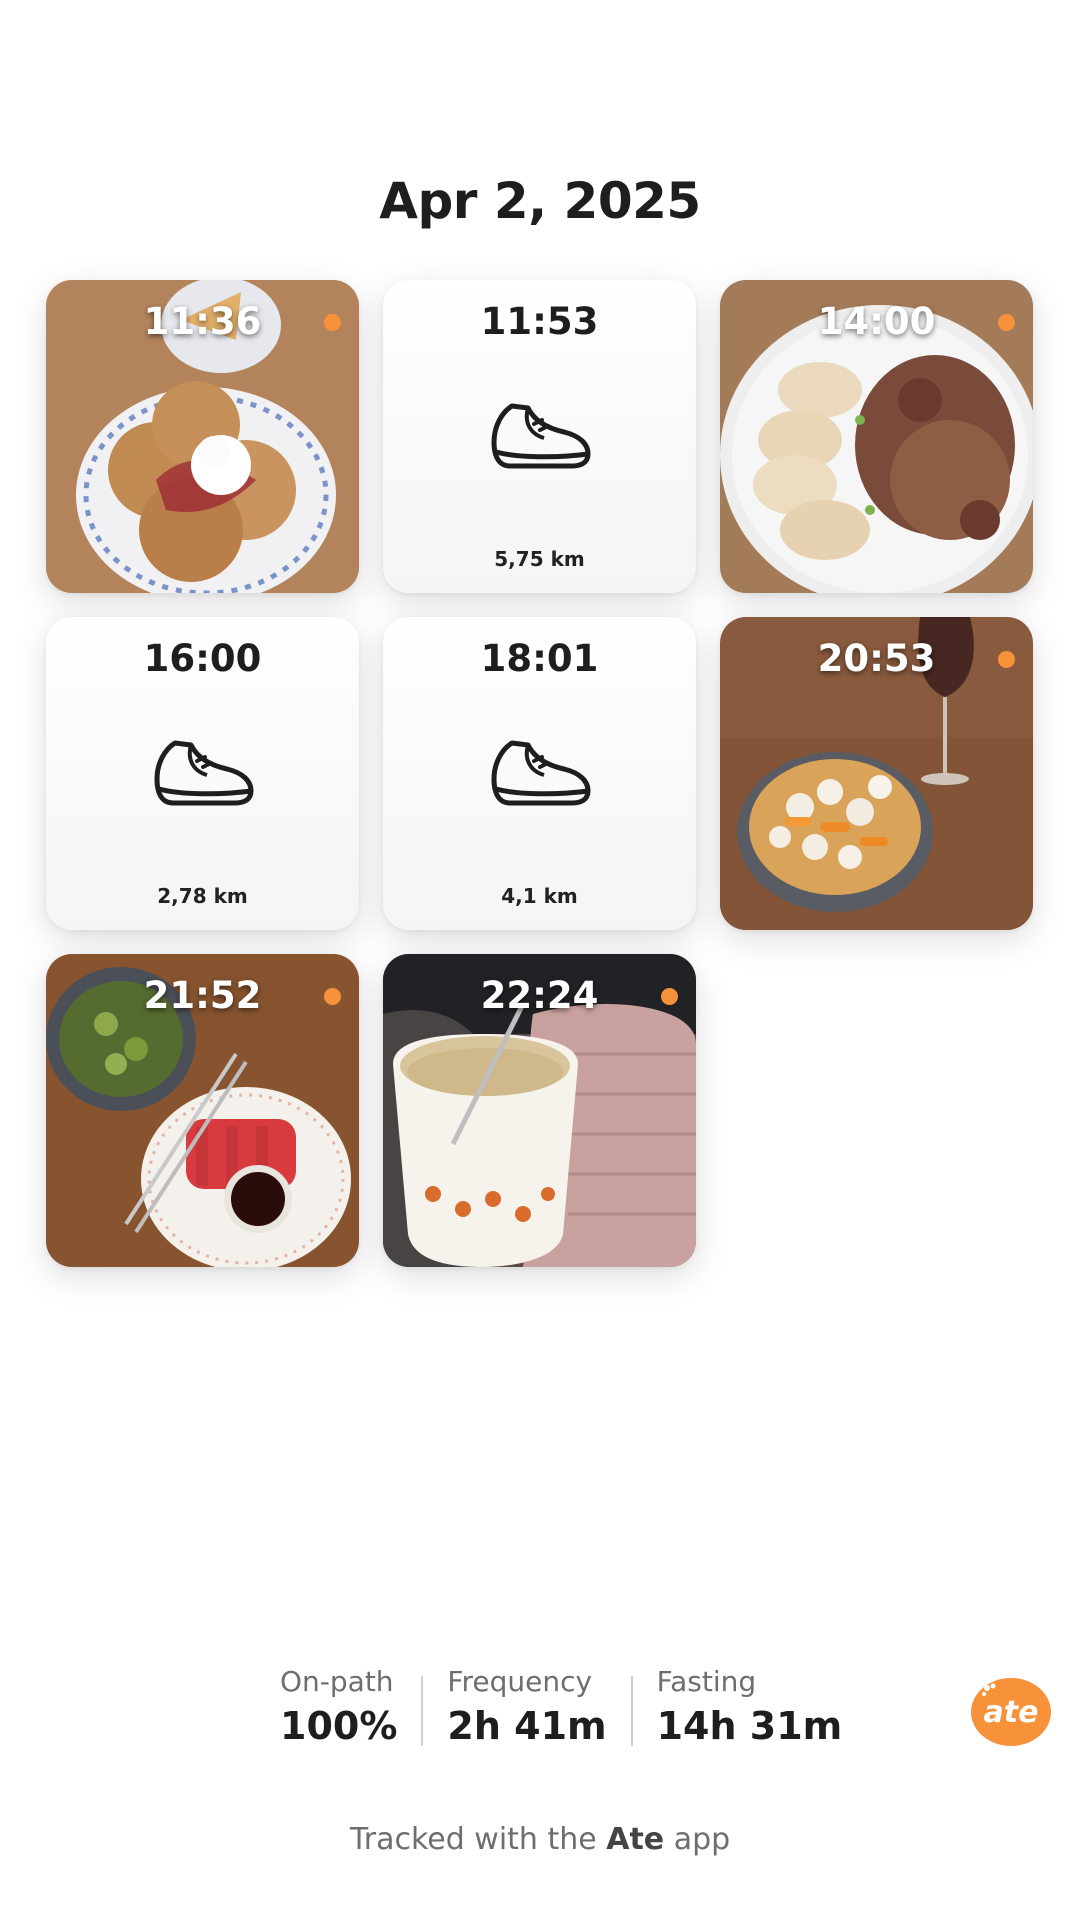 The width and height of the screenshot is (1080, 1918). I want to click on stat-frequency: Frequency 2h 41m, so click(526, 1708).